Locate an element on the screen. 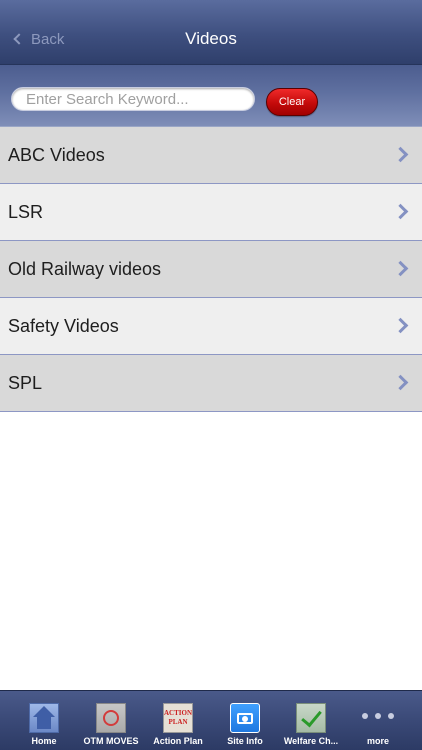 The image size is (422, 750). list-item-label: Old Railway videos is located at coordinates (85, 269).